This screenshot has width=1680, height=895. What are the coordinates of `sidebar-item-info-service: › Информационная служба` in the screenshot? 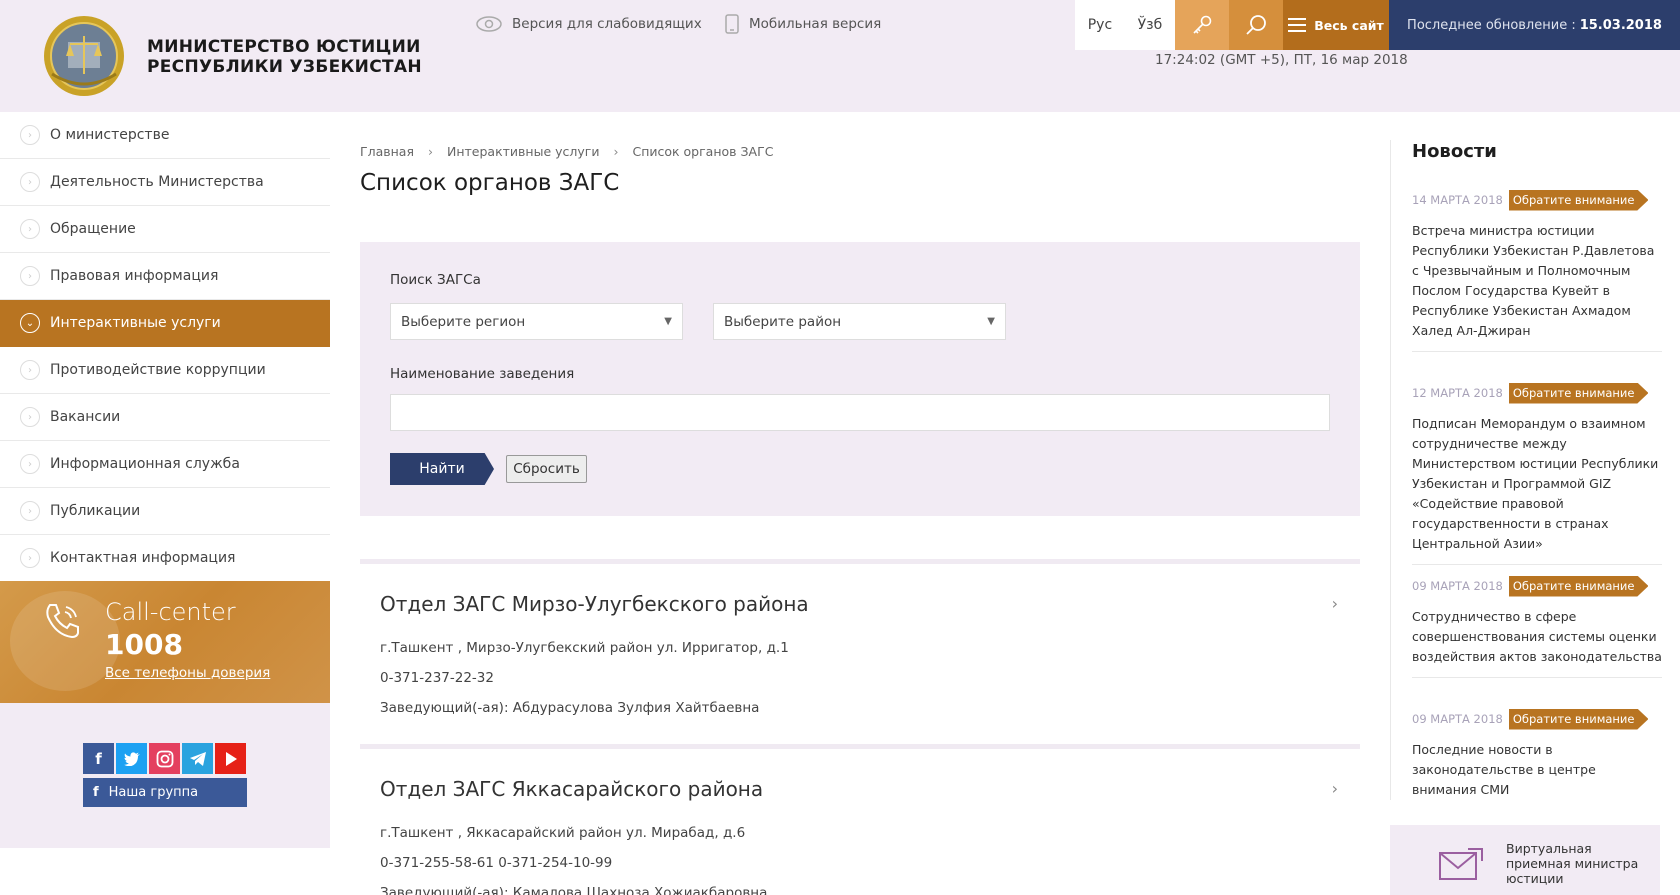 It's located at (165, 464).